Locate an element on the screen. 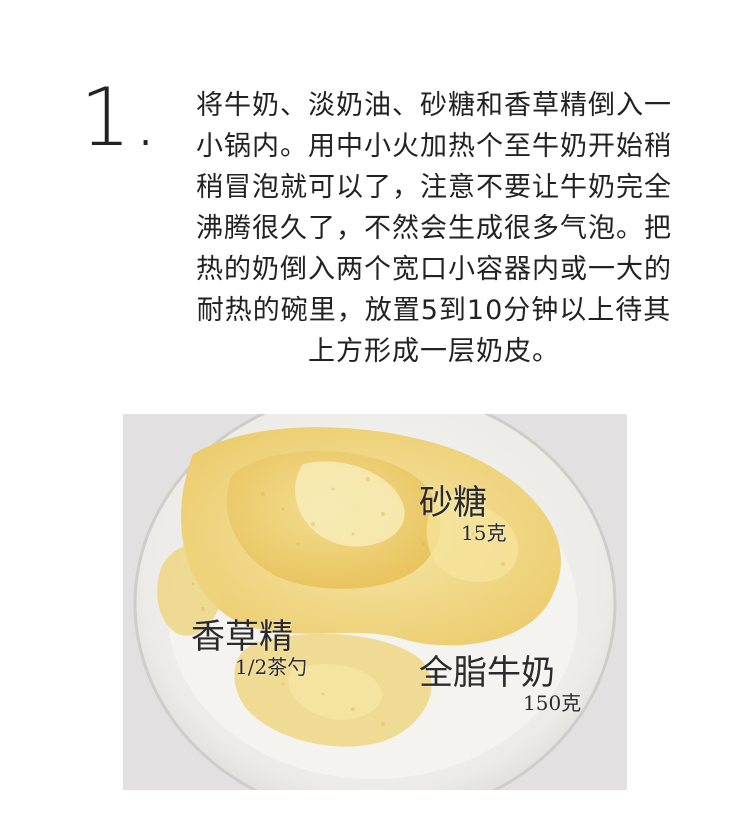 Image resolution: width=750 pixels, height=828 pixels. label-vanilla: 香草精 1/2茶勺 is located at coordinates (249, 648).